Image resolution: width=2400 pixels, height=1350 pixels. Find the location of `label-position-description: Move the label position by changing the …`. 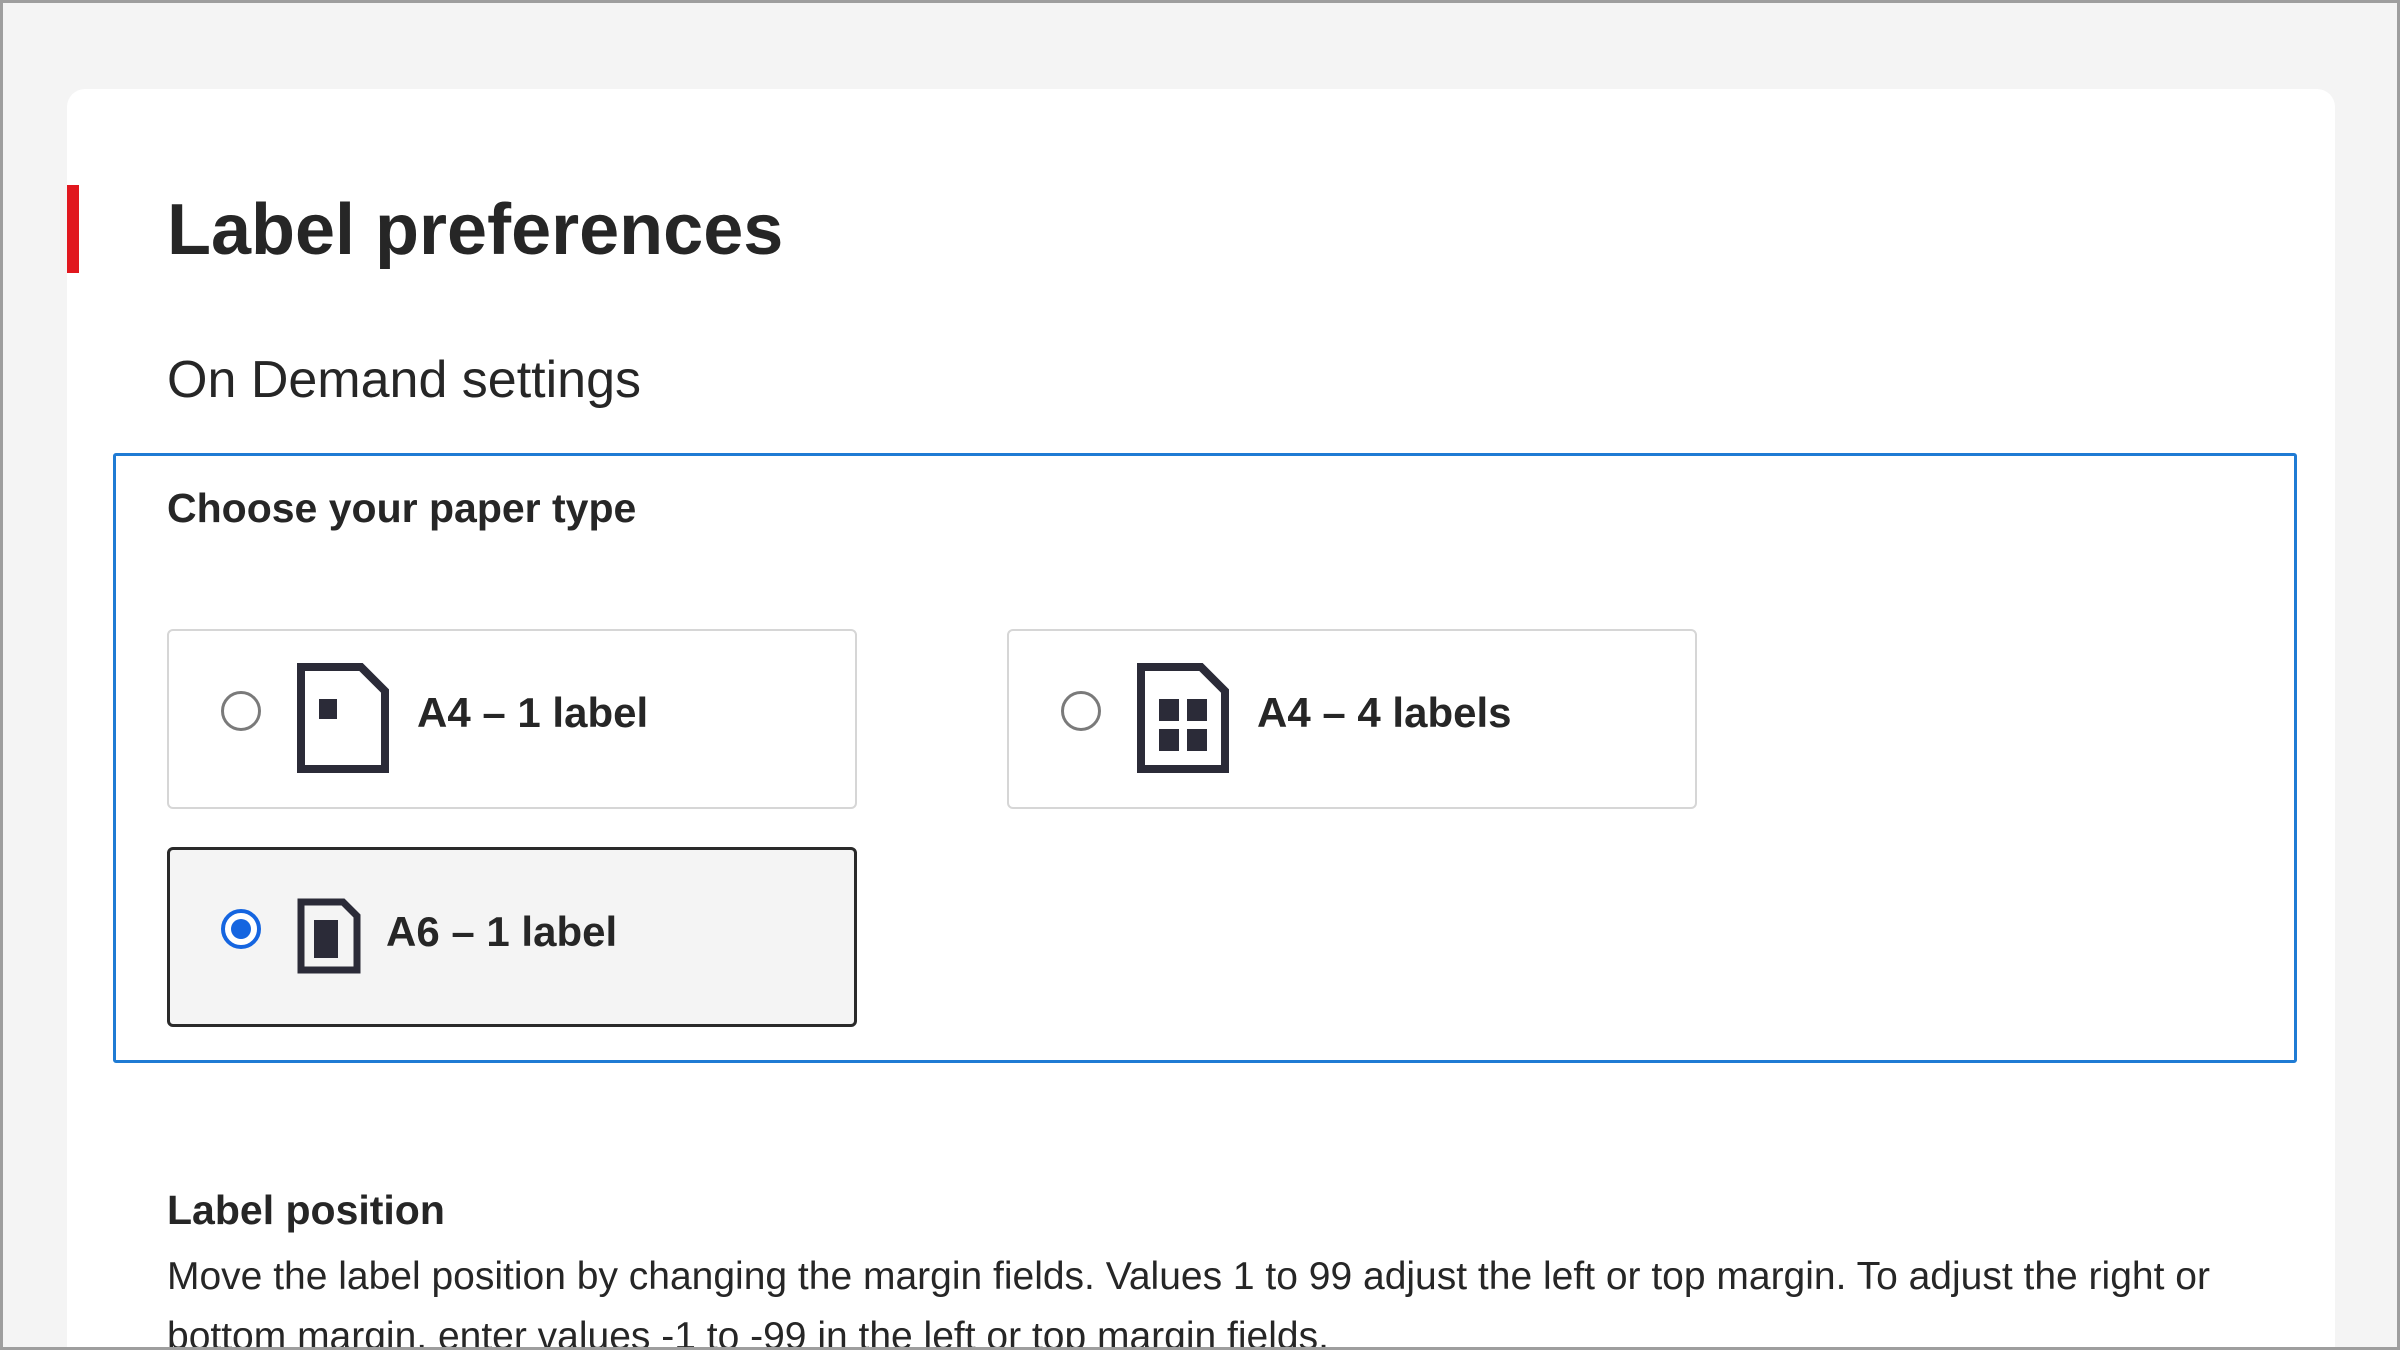

label-position-description: Move the label position by changing the … is located at coordinates (1188, 1302).